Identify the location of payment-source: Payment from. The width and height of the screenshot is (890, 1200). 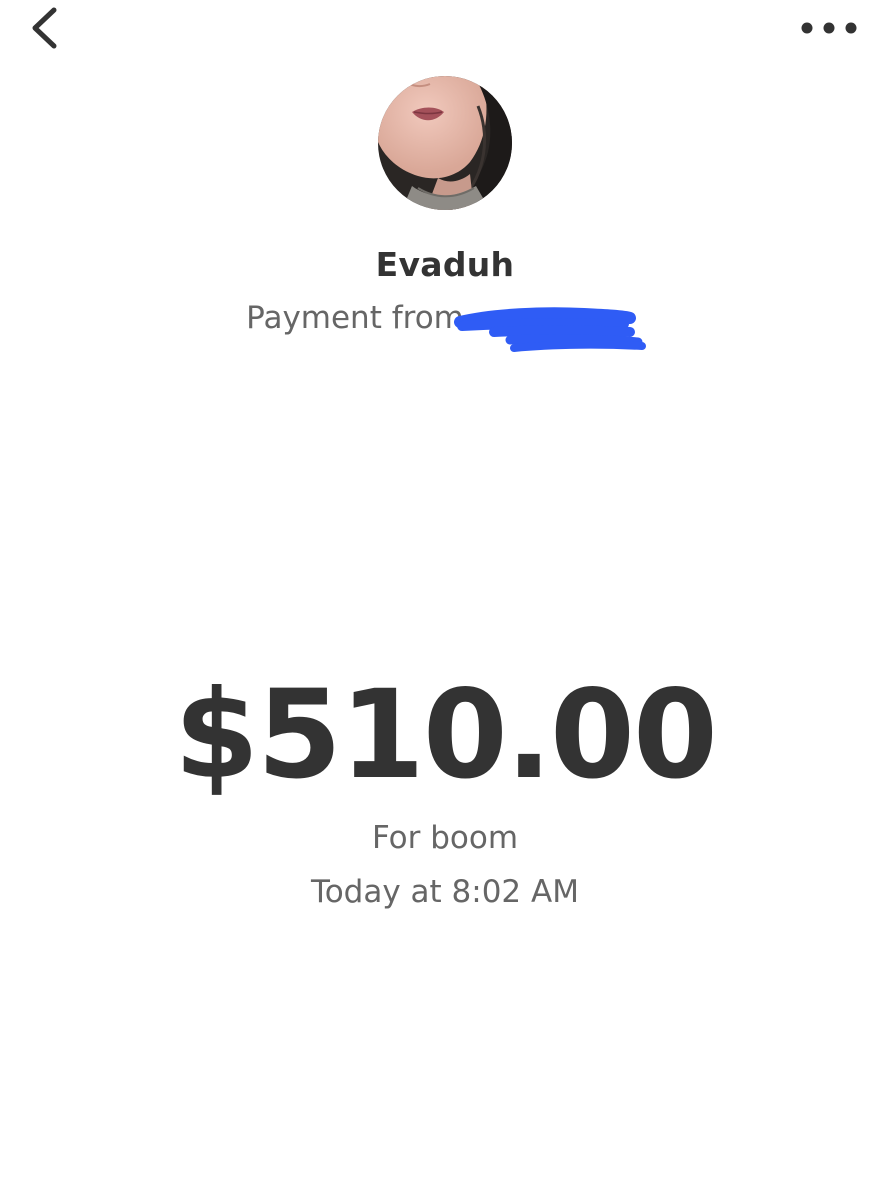
(445, 318).